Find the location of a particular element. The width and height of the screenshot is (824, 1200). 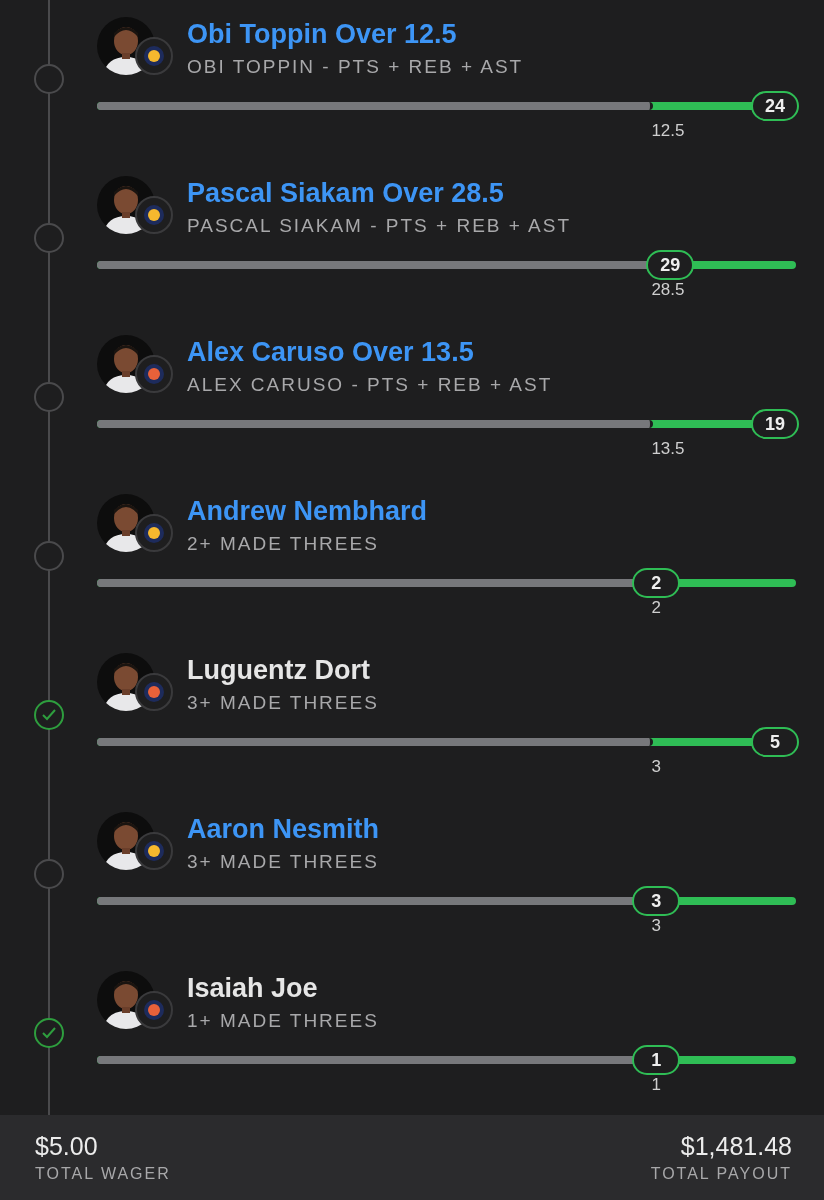

result-tooltip: 2 is located at coordinates (656, 583).